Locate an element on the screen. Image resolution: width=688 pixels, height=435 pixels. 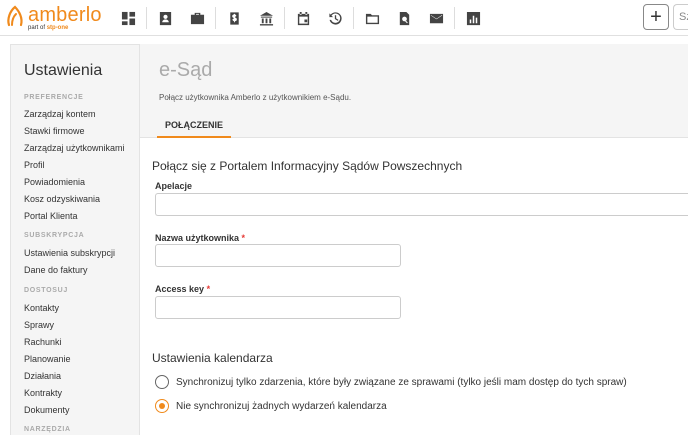
sidebar-item-notifications: Powiadomienia is located at coordinates (54, 182).